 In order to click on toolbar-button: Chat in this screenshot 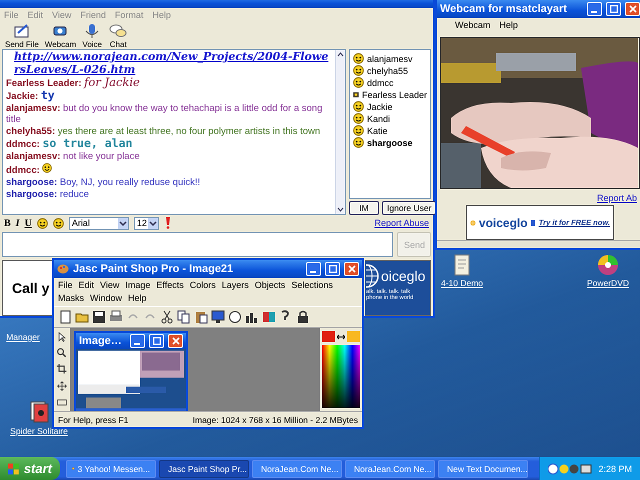, I will do `click(118, 36)`.